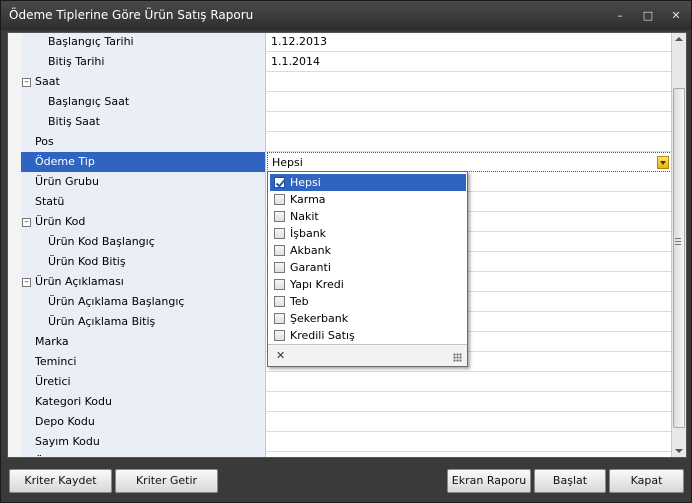 The height and width of the screenshot is (503, 692). What do you see at coordinates (143, 382) in the screenshot?
I see `row-label: Üretici` at bounding box center [143, 382].